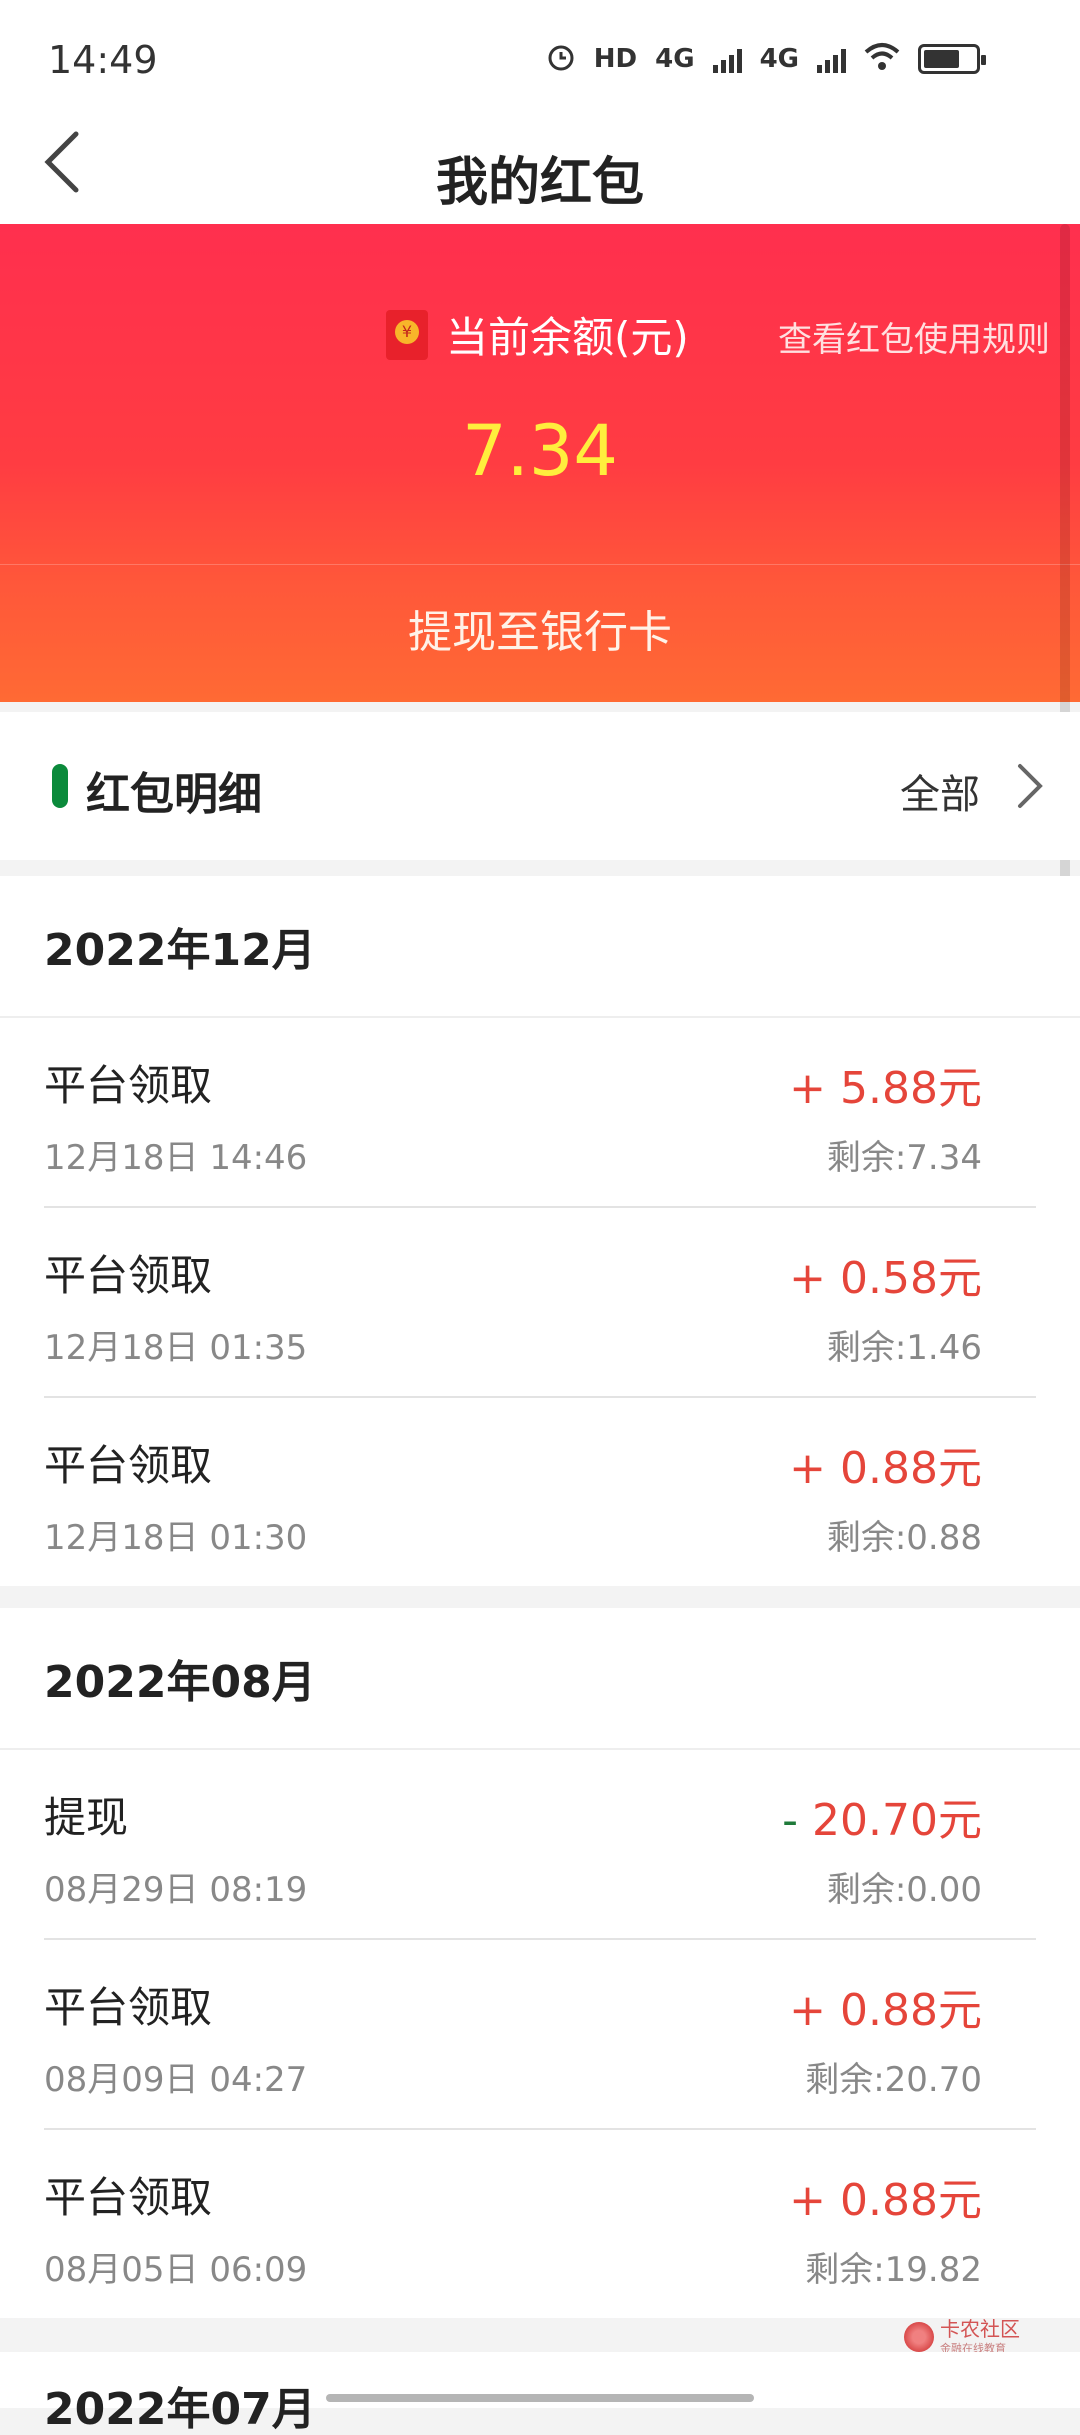  What do you see at coordinates (540, 2035) in the screenshot?
I see `list-item: 平台领取 08月09日 04:27 + 0.88元 剩余:20.70` at bounding box center [540, 2035].